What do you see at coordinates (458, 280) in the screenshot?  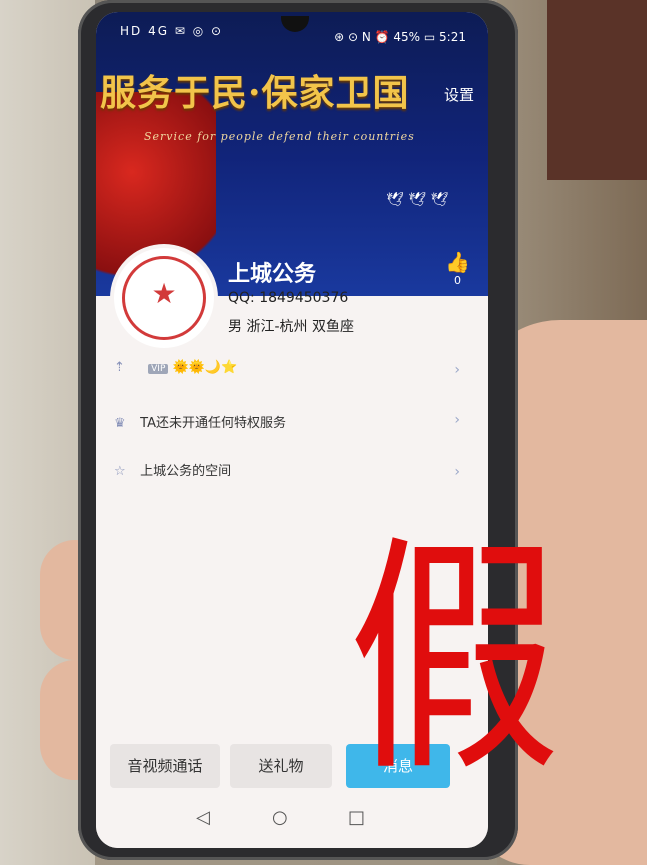 I see `like-count: 0` at bounding box center [458, 280].